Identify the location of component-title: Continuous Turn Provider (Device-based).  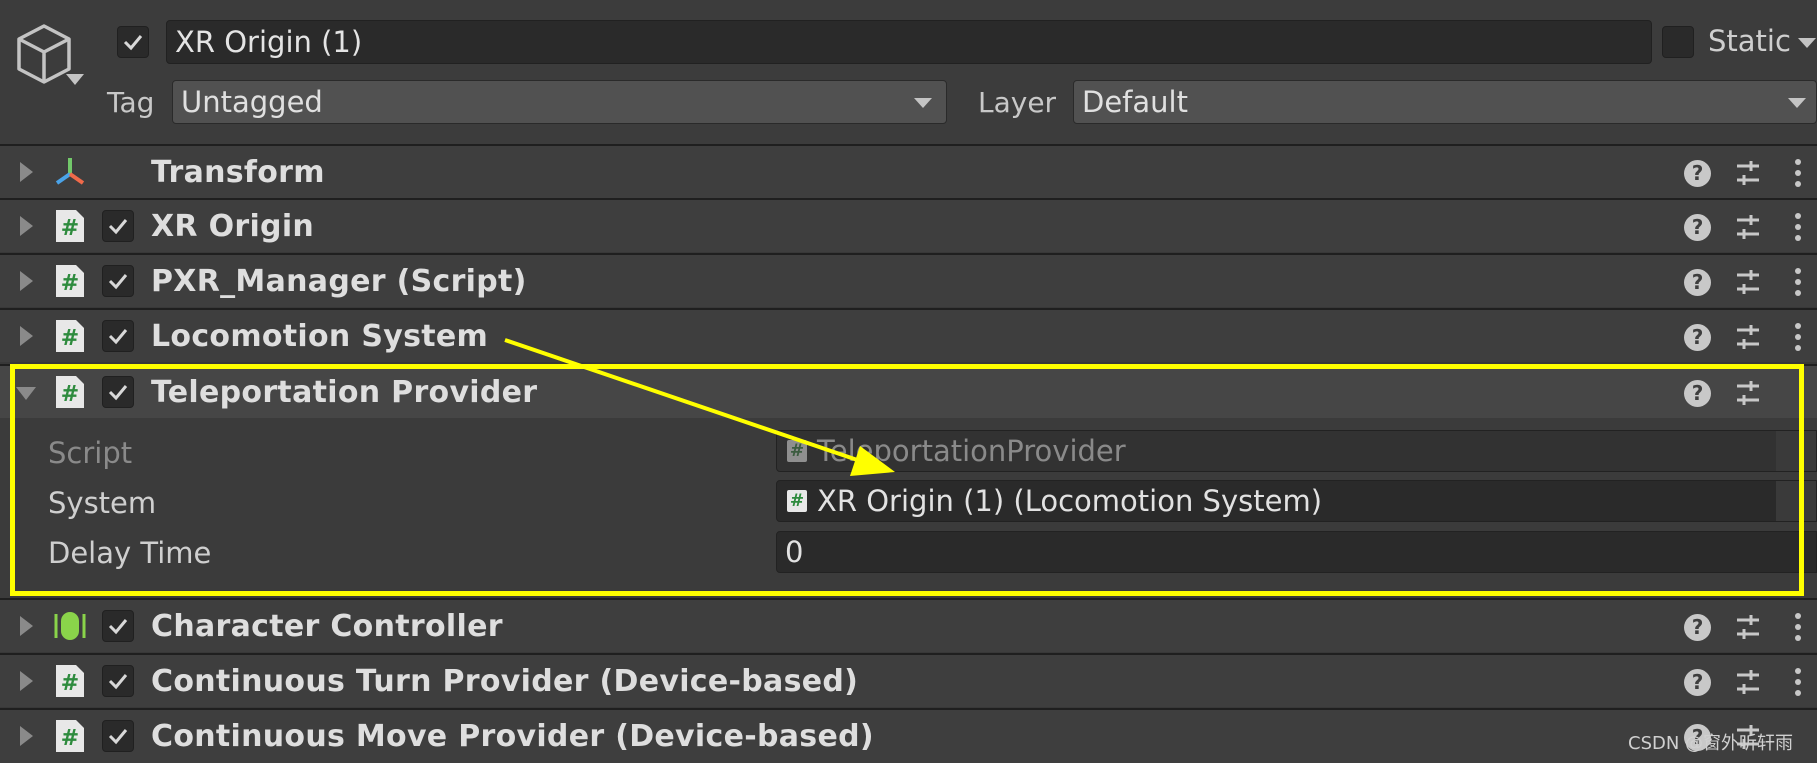
(505, 681).